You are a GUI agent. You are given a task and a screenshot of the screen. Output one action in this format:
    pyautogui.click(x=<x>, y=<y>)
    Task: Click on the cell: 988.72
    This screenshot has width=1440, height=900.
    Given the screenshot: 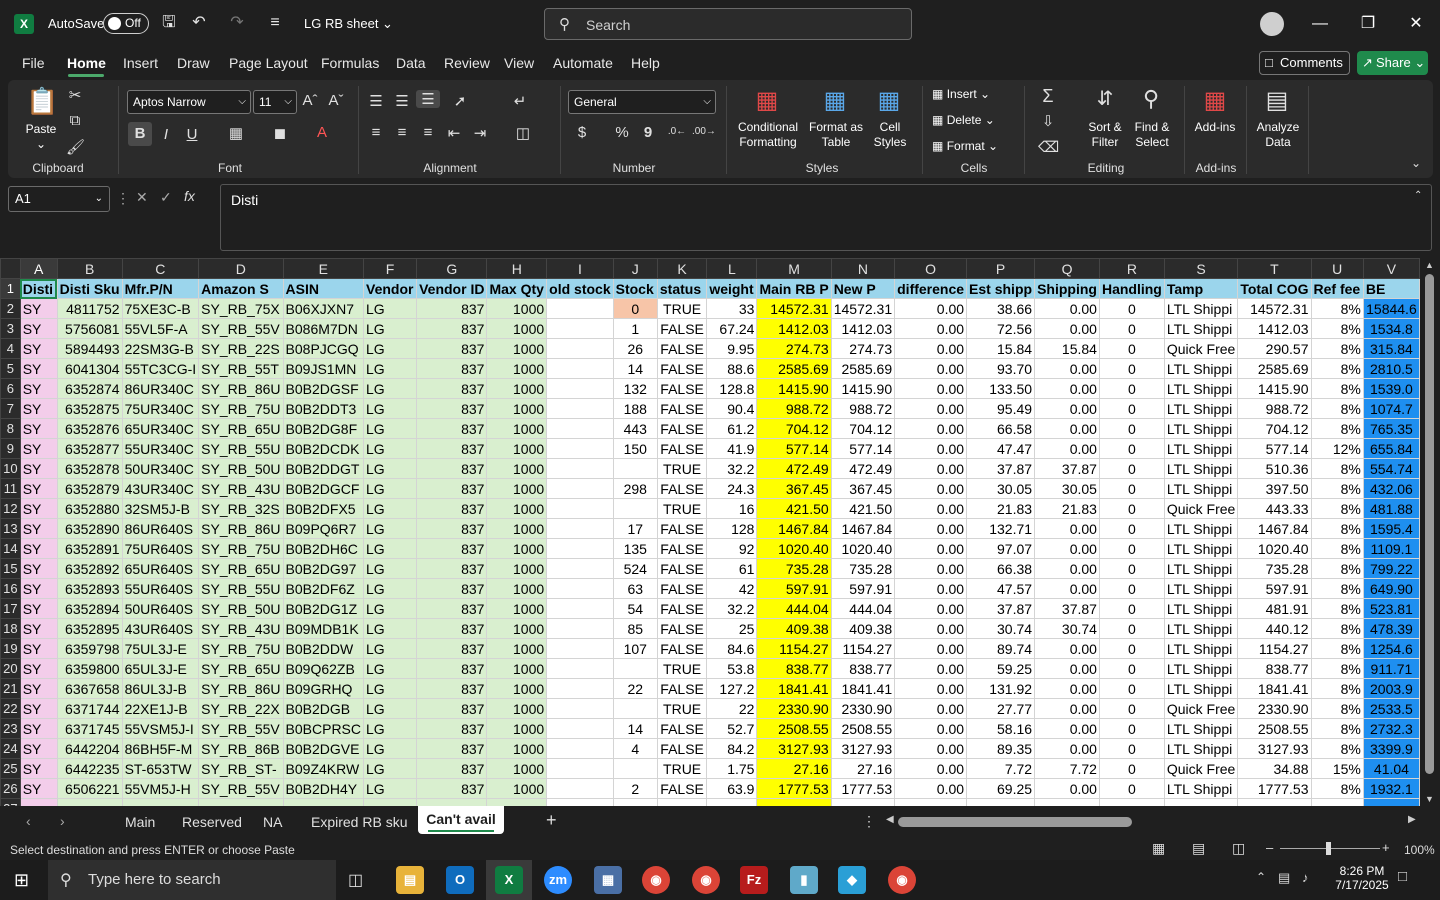 What is the action you would take?
    pyautogui.click(x=794, y=408)
    